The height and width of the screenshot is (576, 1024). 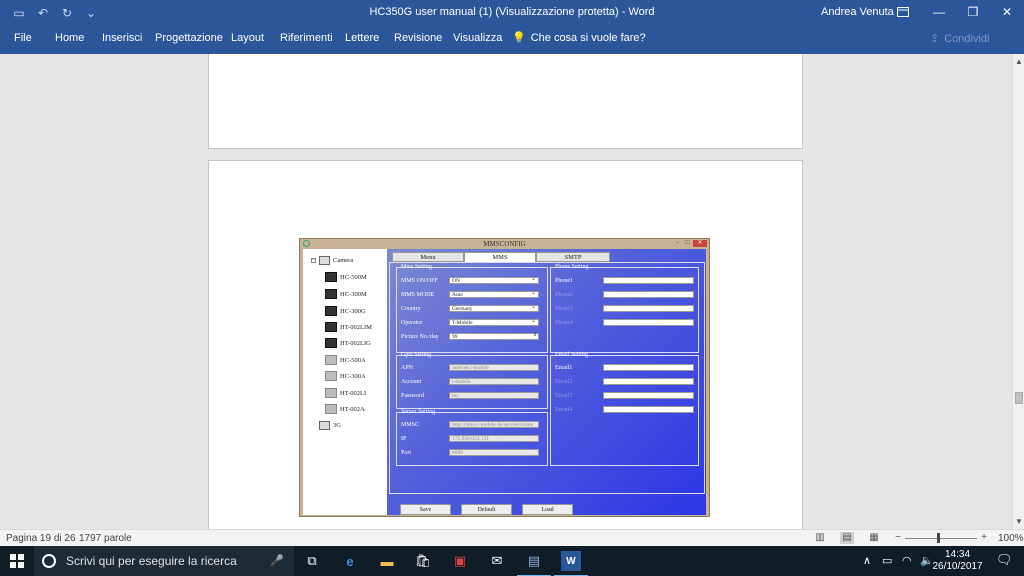 I want to click on ip-field: 172.028.023.131, so click(x=494, y=438).